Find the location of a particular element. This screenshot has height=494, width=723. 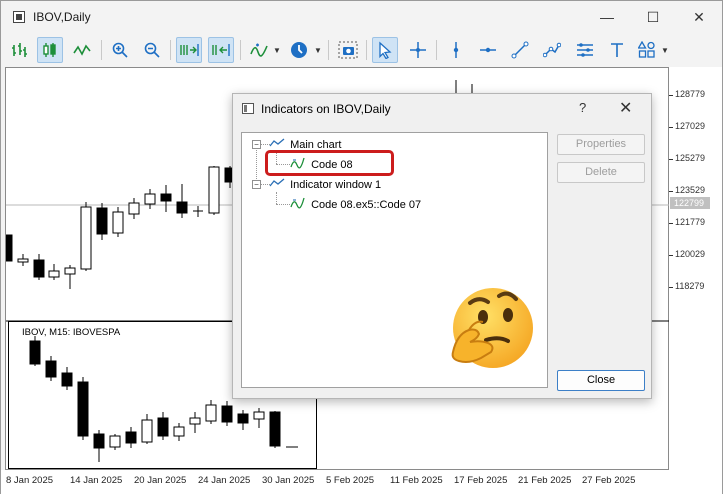

app-icon is located at coordinates (19, 17).